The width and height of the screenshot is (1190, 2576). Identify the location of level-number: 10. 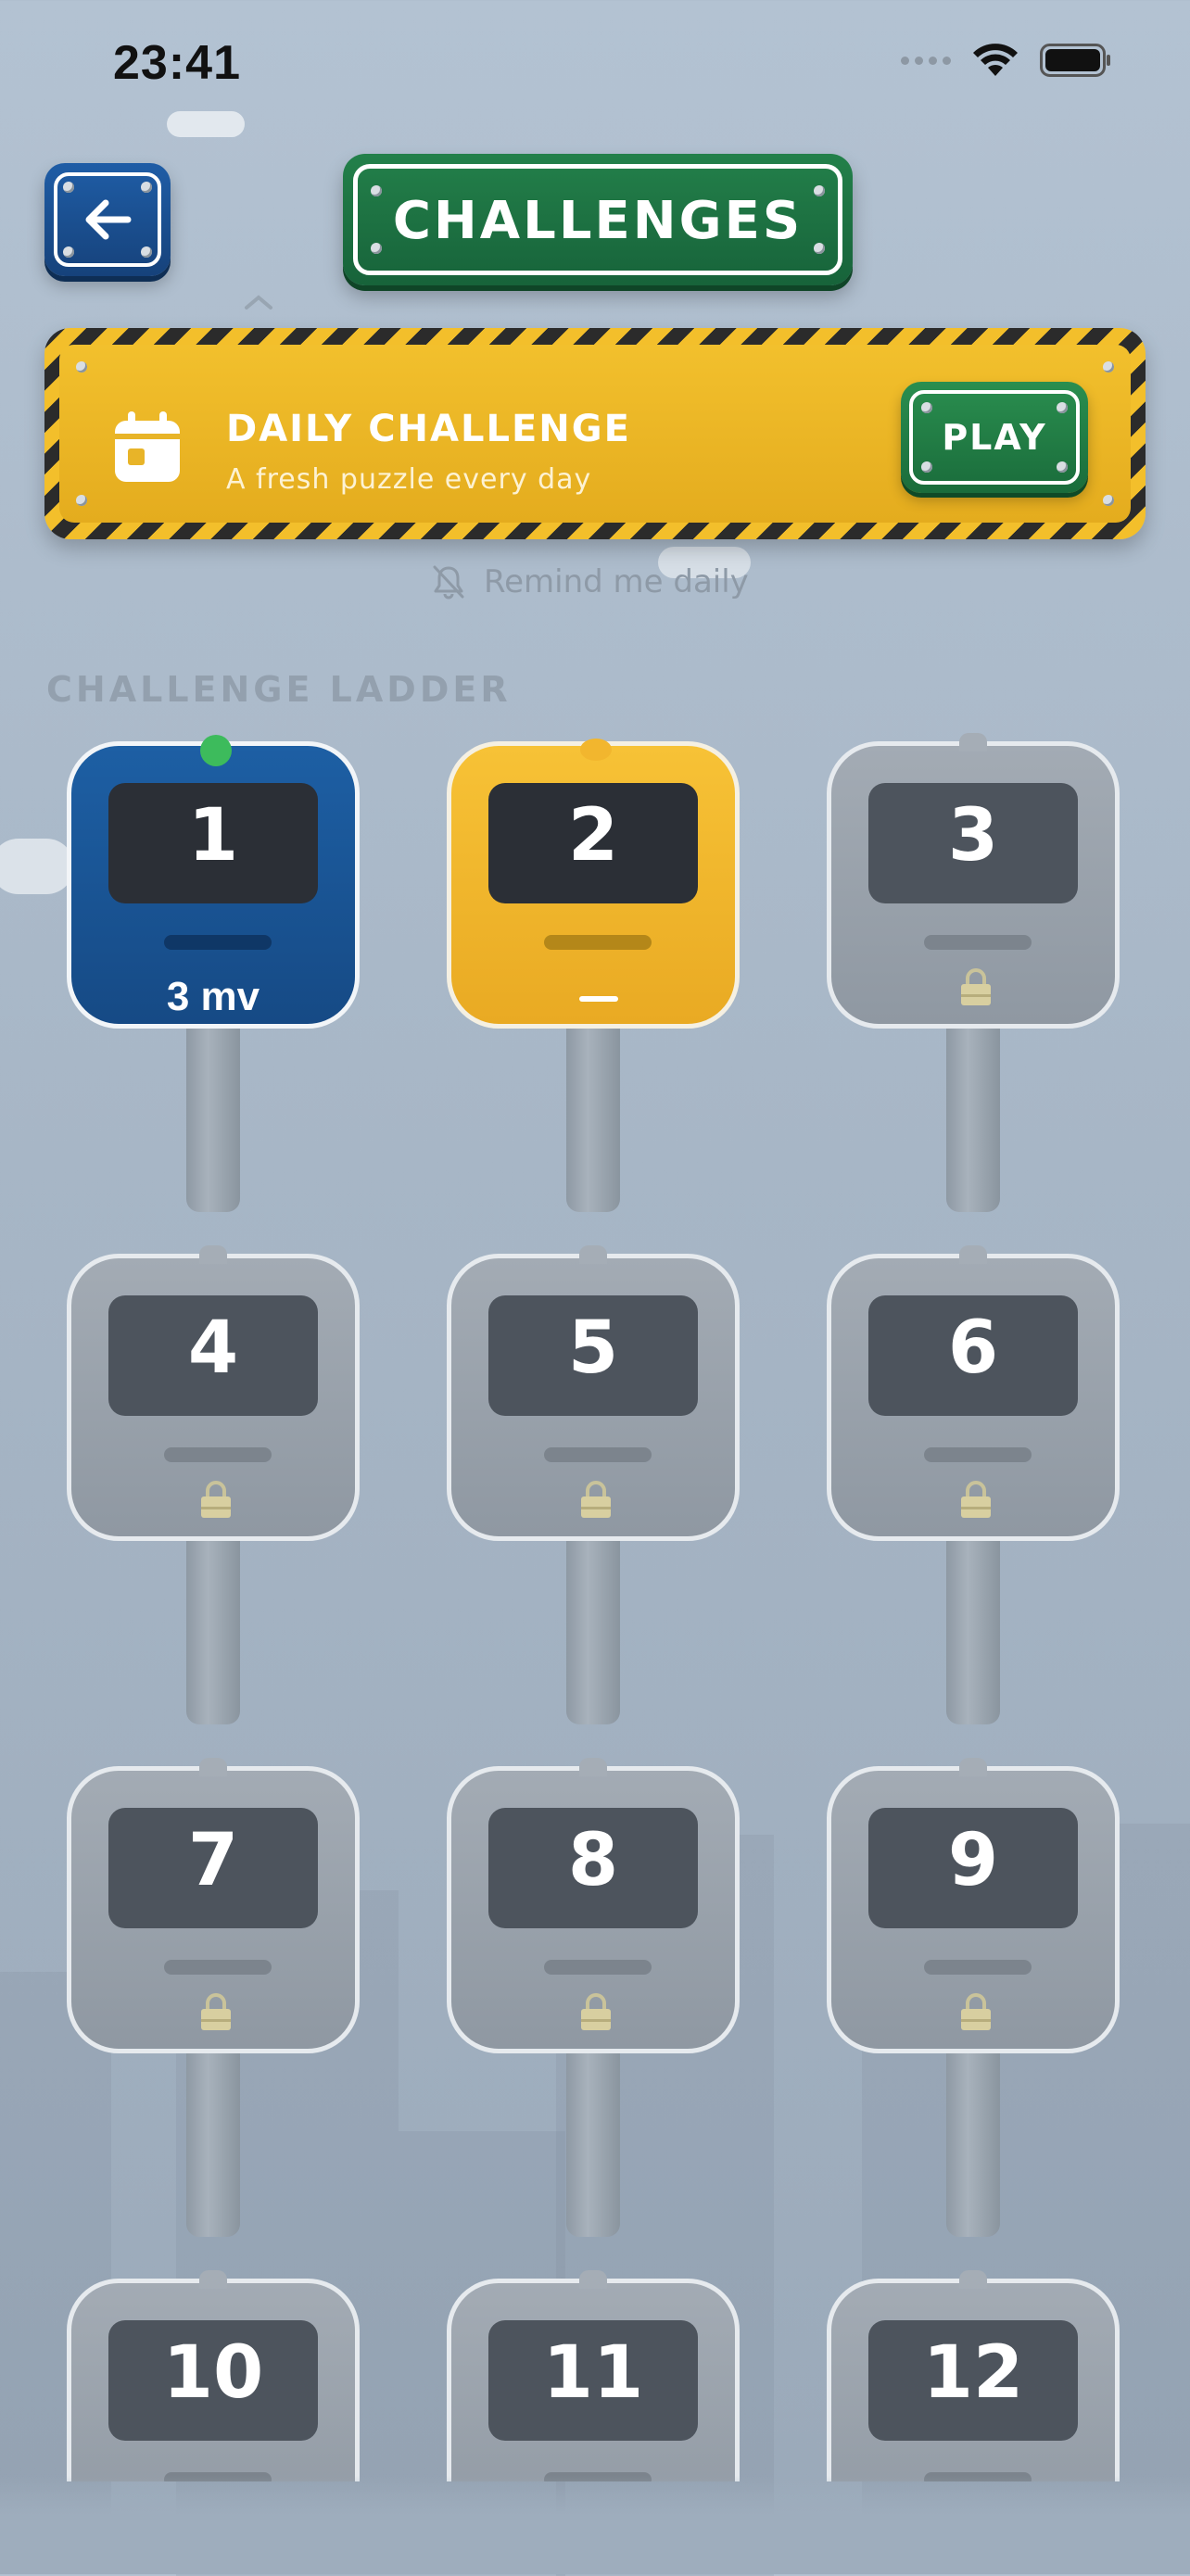
(213, 2373).